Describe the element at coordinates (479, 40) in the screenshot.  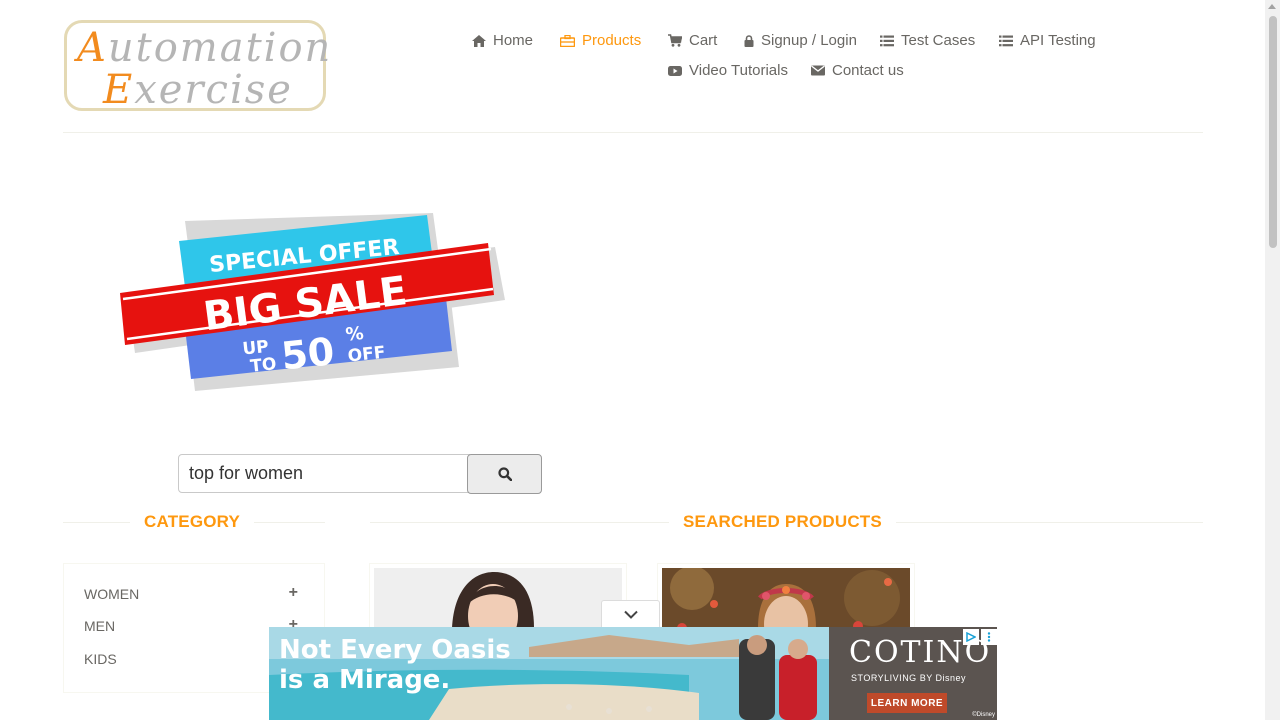
I see `home-icon` at that location.